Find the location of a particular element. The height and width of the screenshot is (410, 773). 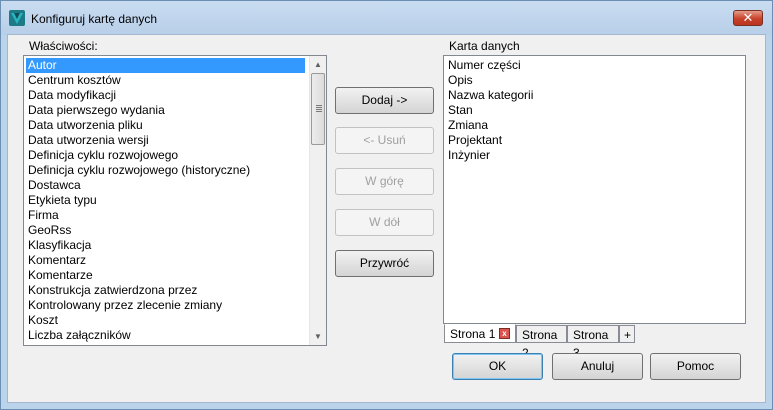

property-list-item: Data utworzenia wersji is located at coordinates (87, 140).